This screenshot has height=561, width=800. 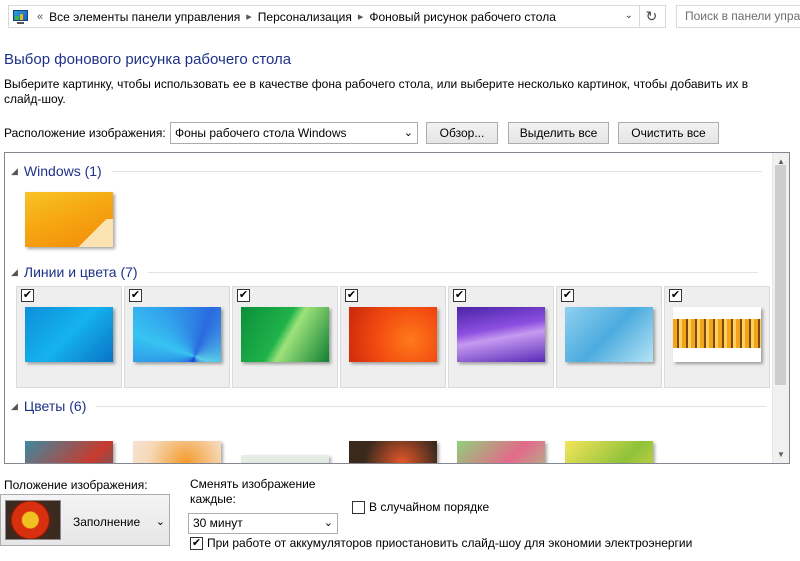 What do you see at coordinates (218, 523) in the screenshot?
I see `interval-value: 30 минут` at bounding box center [218, 523].